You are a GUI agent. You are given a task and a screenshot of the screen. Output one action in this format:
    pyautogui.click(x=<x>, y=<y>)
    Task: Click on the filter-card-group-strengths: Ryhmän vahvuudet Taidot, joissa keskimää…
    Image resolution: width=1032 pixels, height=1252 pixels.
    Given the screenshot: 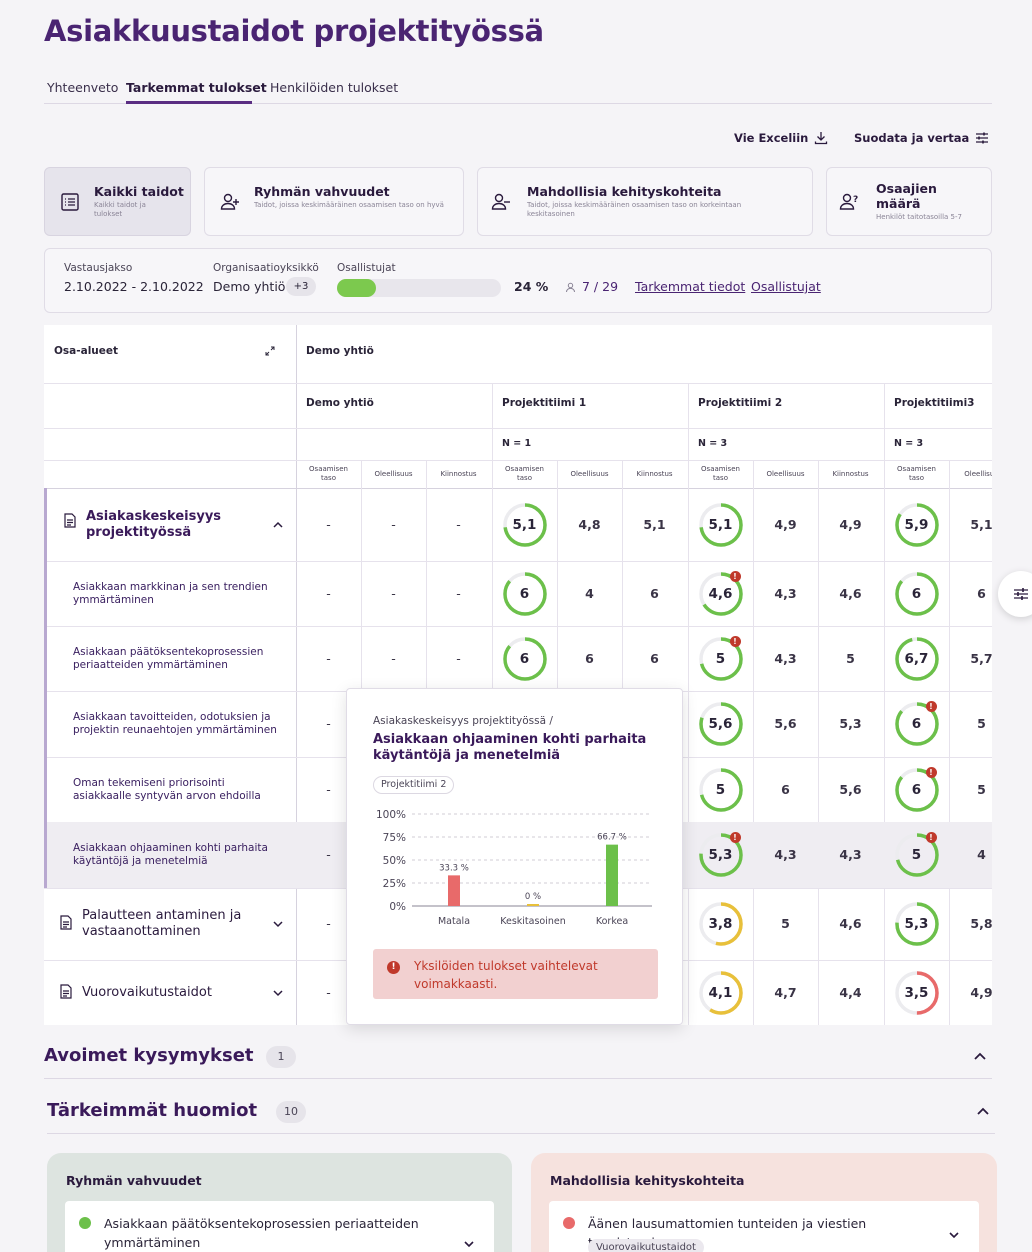 What is the action you would take?
    pyautogui.click(x=334, y=201)
    